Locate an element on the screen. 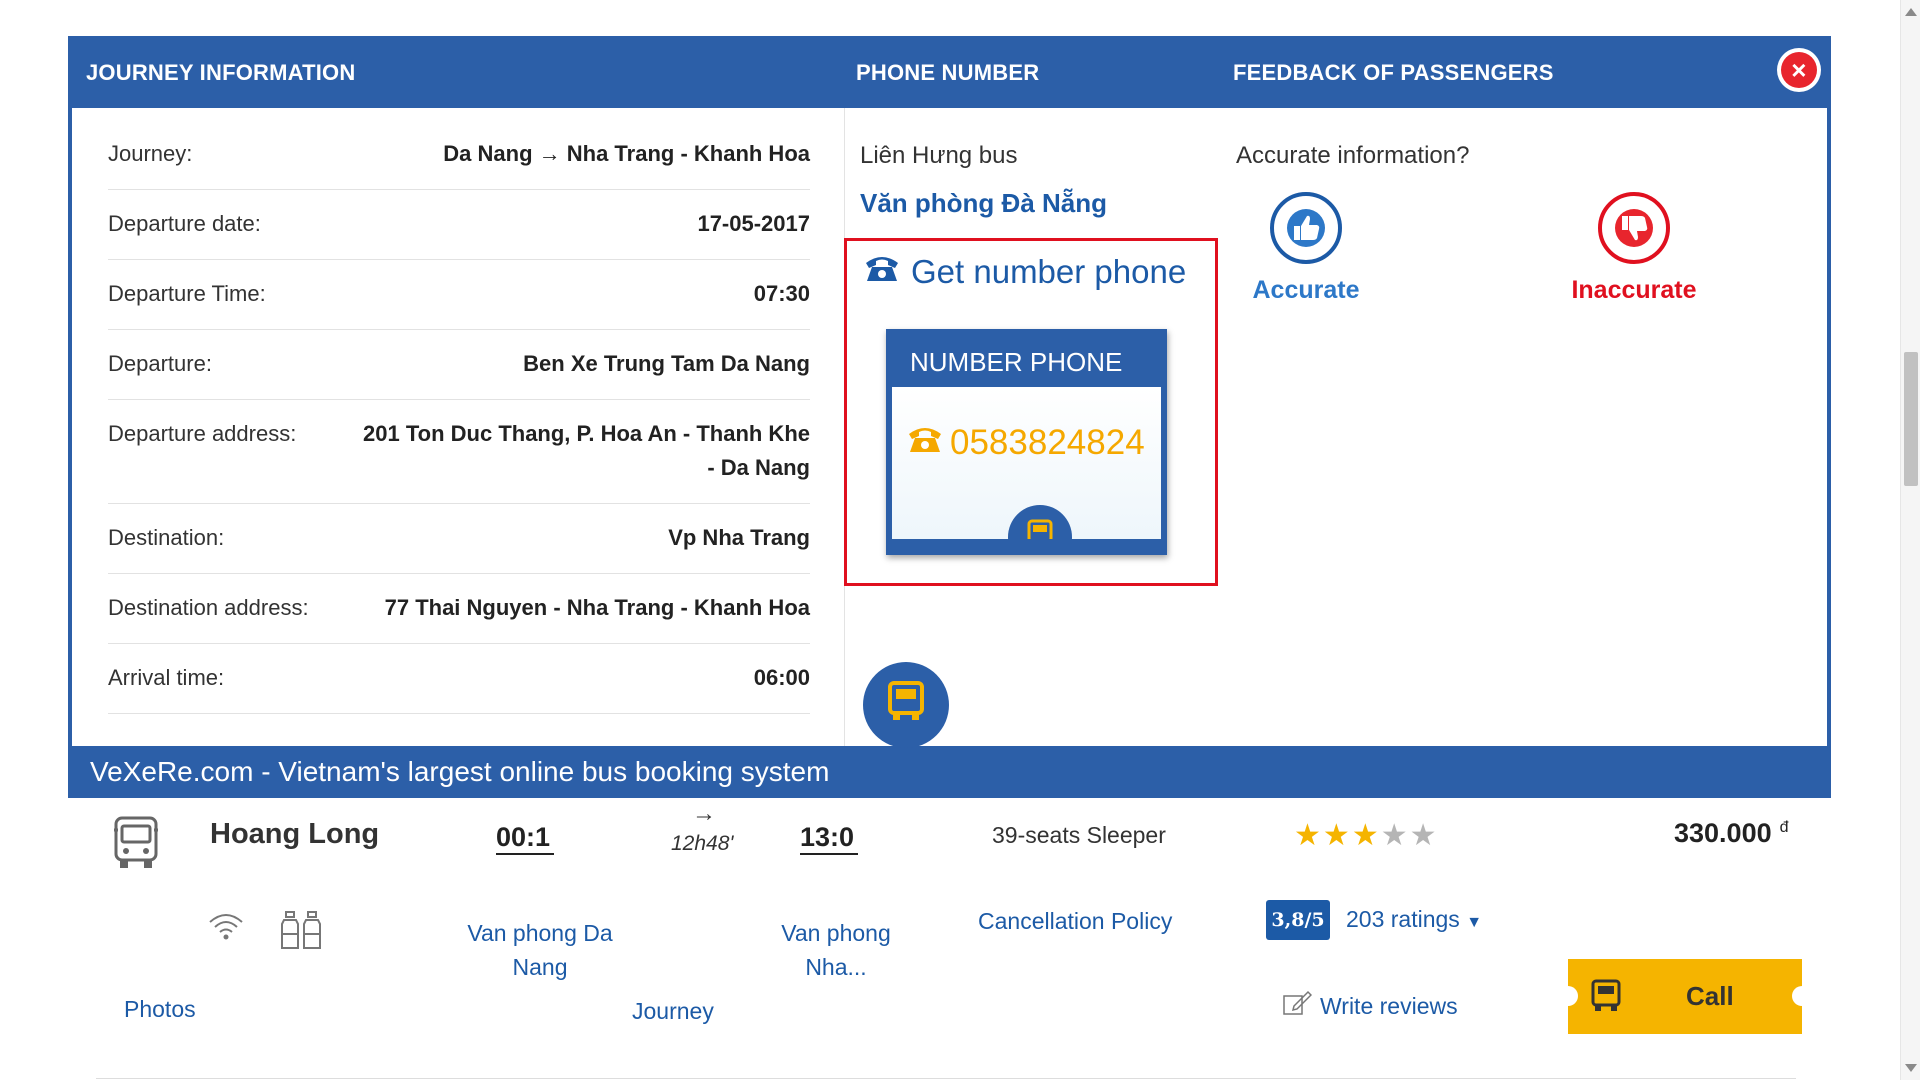 The height and width of the screenshot is (1080, 1920). table-row: Destination: Vp Nha Trang is located at coordinates (459, 539).